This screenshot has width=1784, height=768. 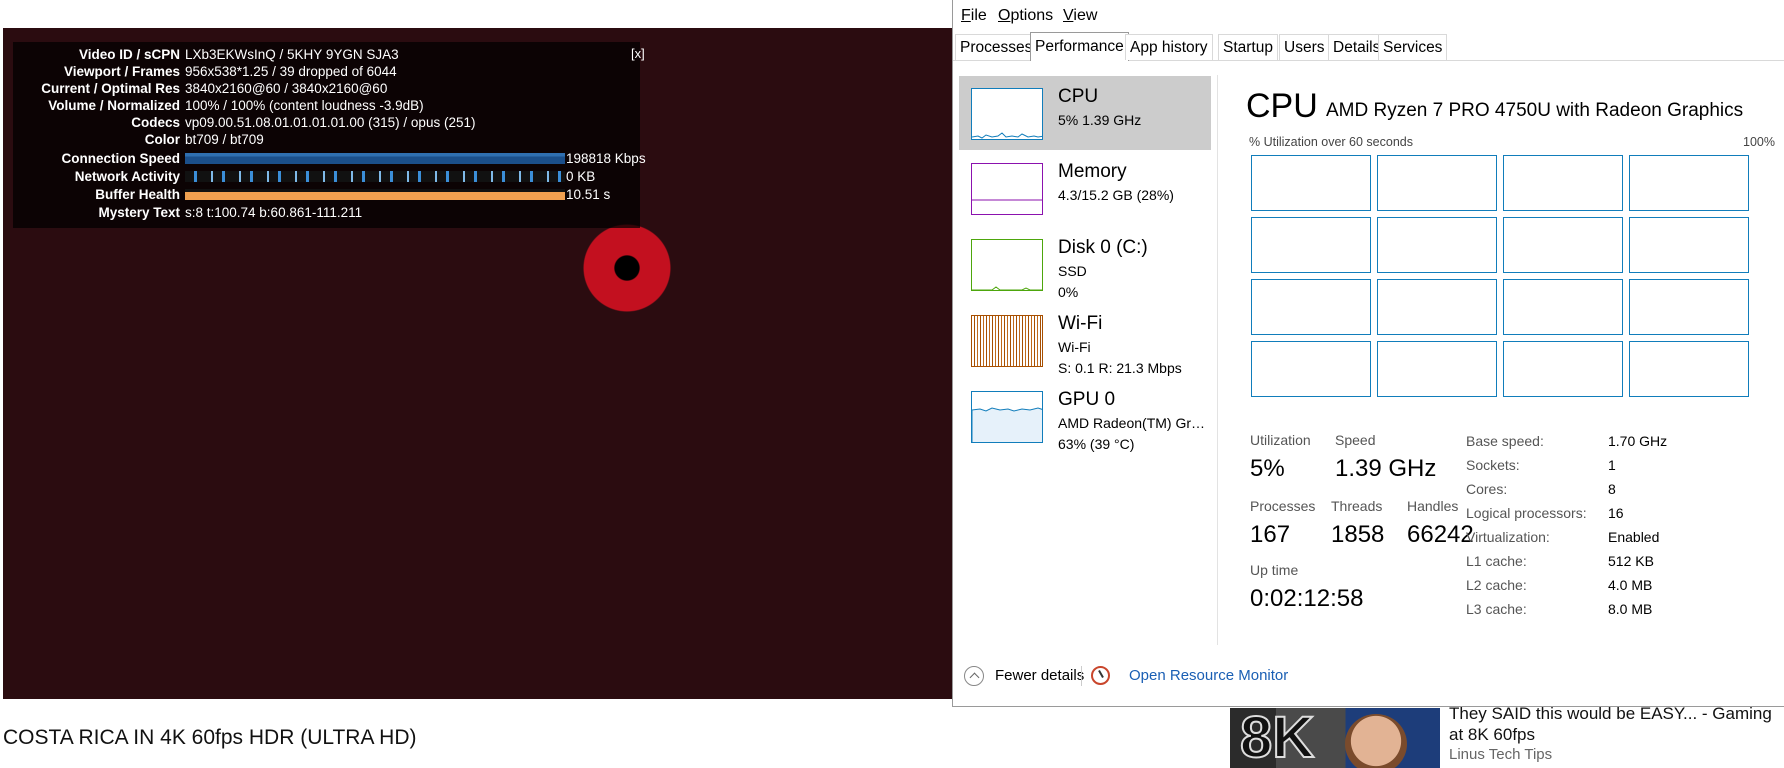 I want to click on chevron-up-icon, so click(x=974, y=676).